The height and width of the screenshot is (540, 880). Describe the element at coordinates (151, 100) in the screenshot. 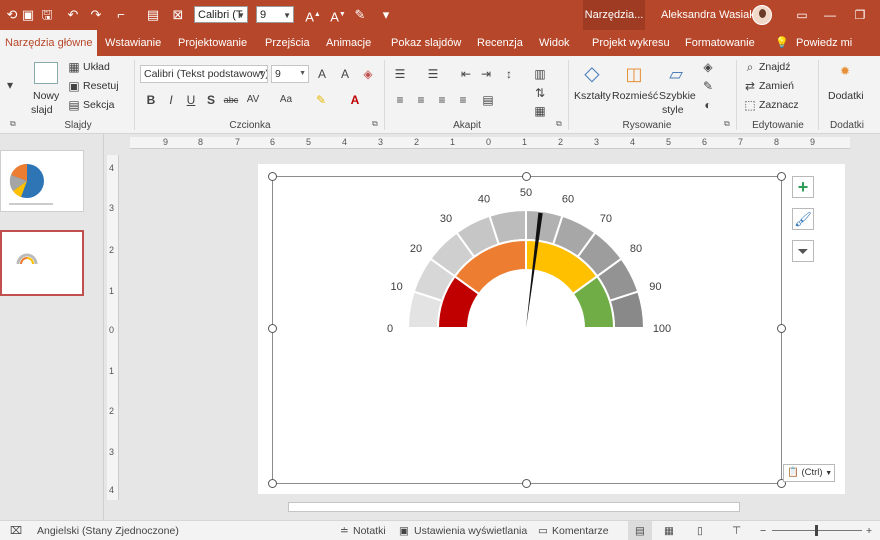

I see `bold-icon: B` at that location.